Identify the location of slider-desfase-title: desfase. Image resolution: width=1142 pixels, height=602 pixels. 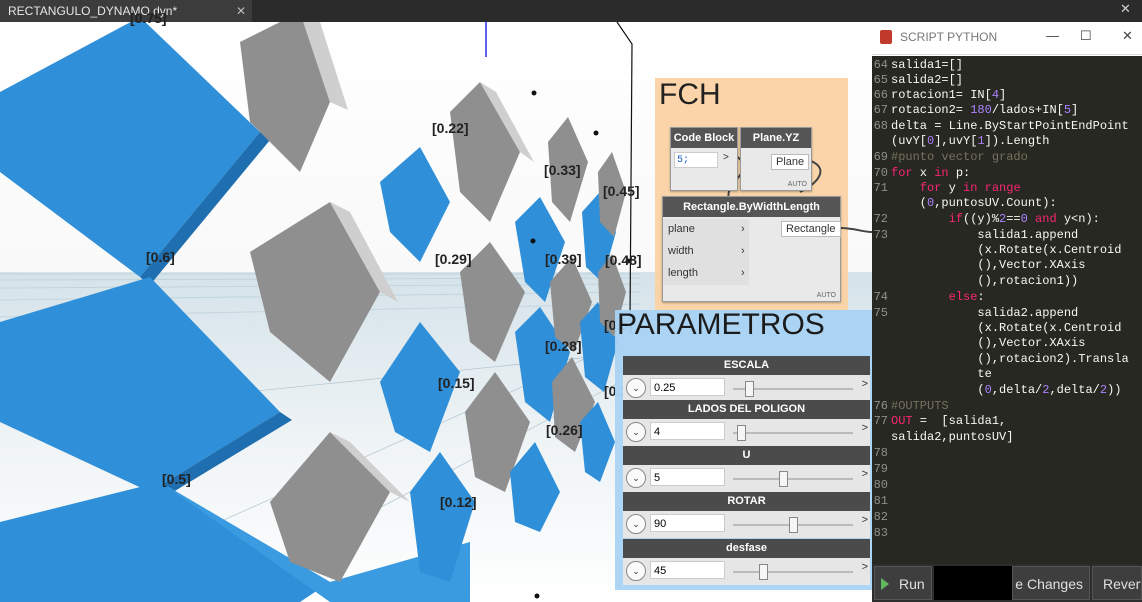
(746, 548).